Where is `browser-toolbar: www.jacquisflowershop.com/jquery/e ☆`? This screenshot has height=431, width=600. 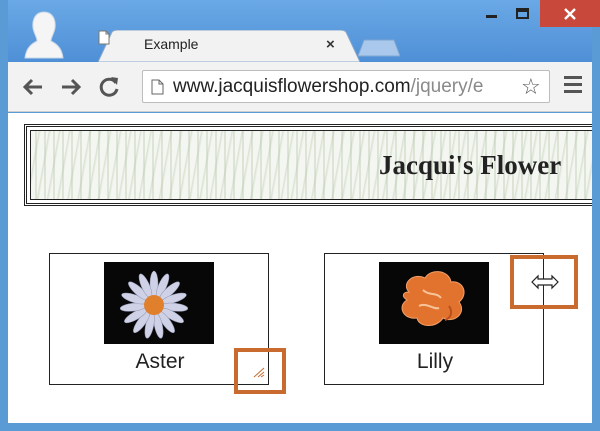 browser-toolbar: www.jacquisflowershop.com/jquery/e ☆ is located at coordinates (300, 87).